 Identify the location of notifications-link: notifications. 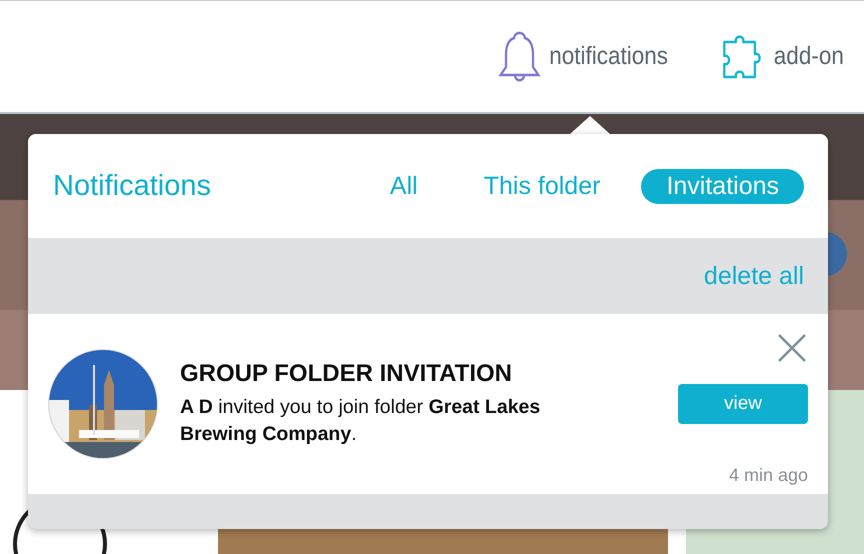
(582, 57).